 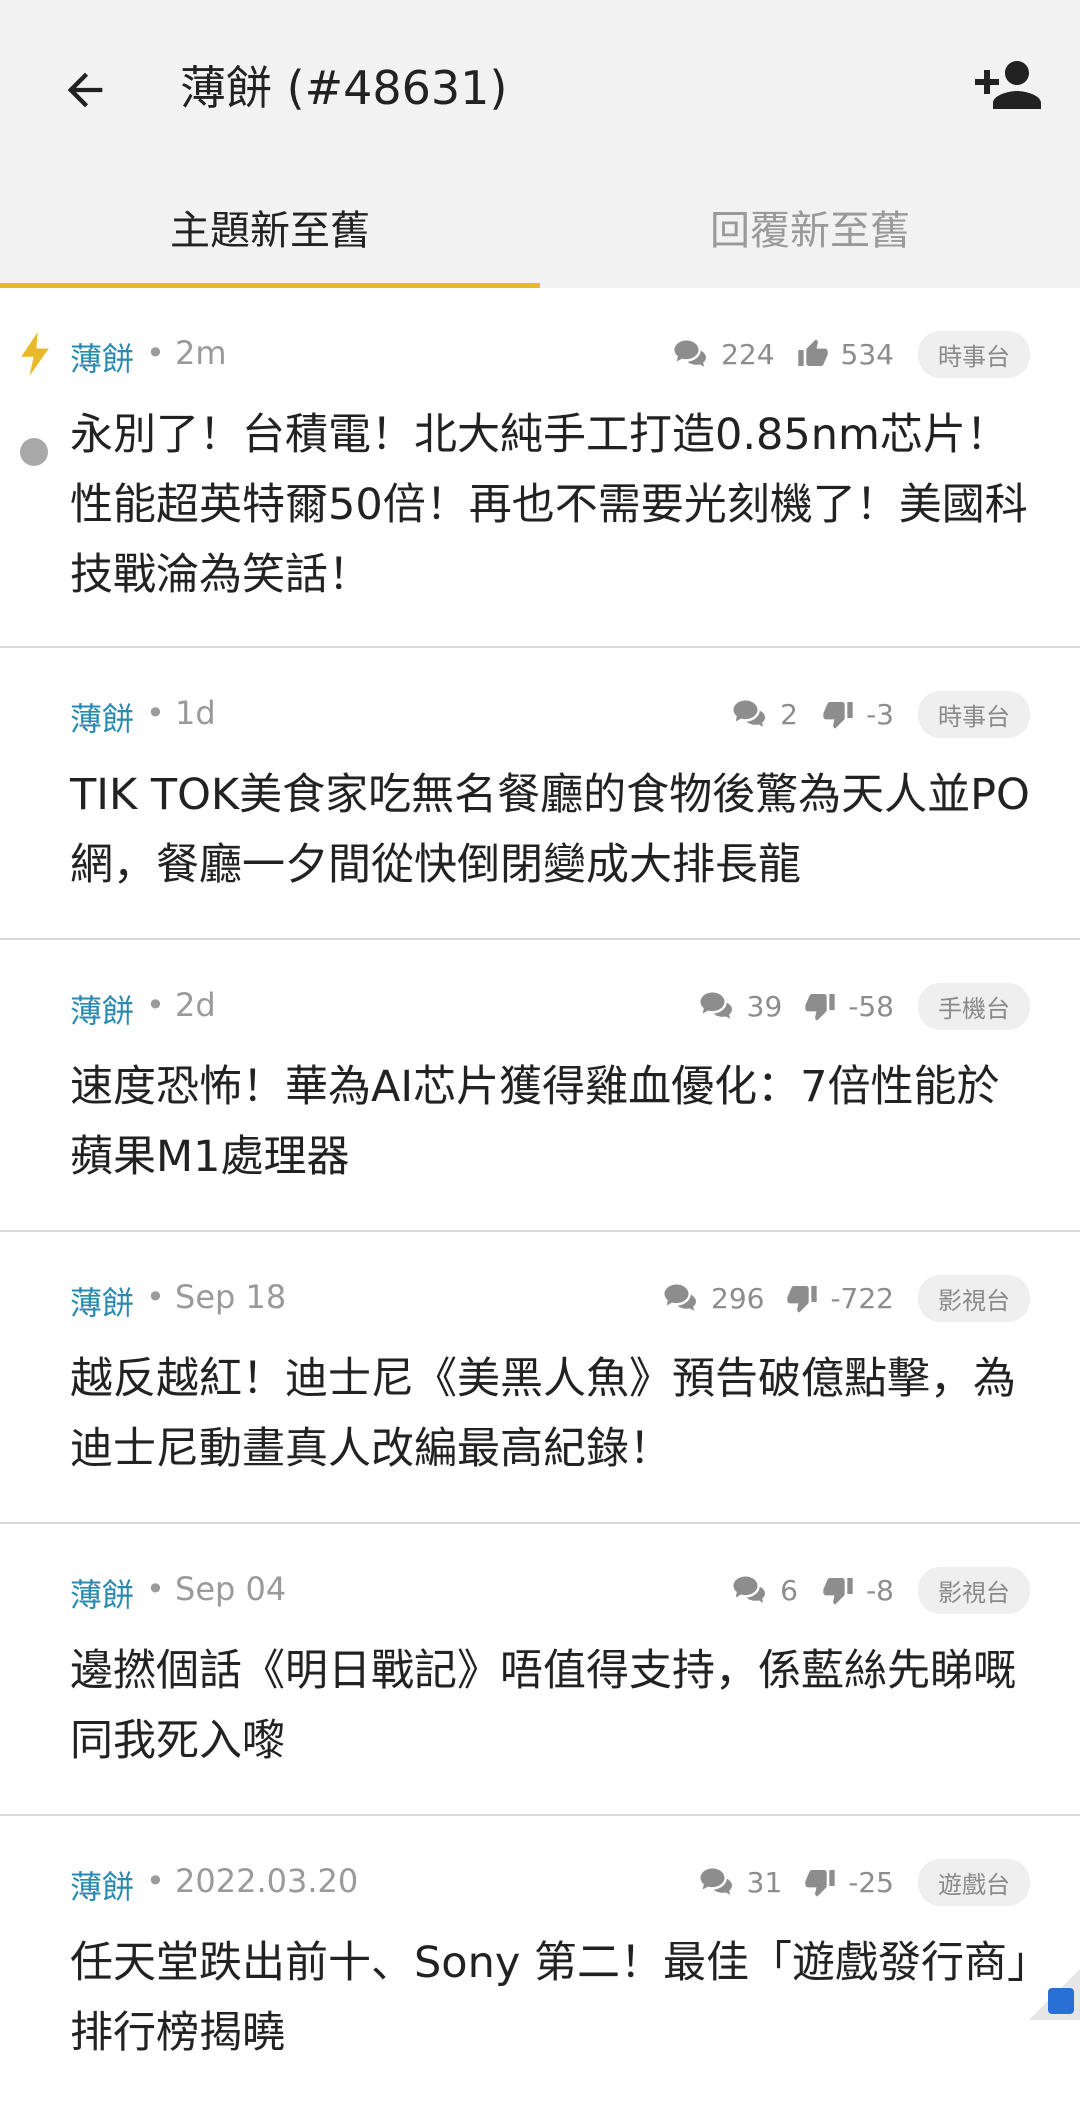 I want to click on channel-badge: 手機台, so click(x=974, y=1006).